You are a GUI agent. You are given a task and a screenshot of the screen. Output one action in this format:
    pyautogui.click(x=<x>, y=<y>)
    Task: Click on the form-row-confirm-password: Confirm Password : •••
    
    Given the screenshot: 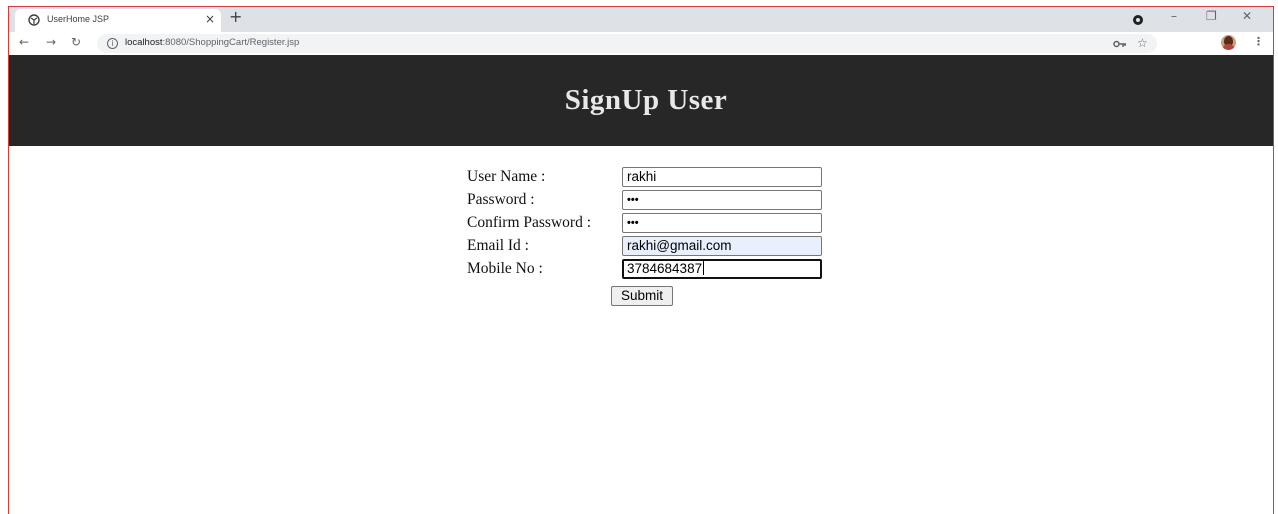 What is the action you would take?
    pyautogui.click(x=647, y=224)
    